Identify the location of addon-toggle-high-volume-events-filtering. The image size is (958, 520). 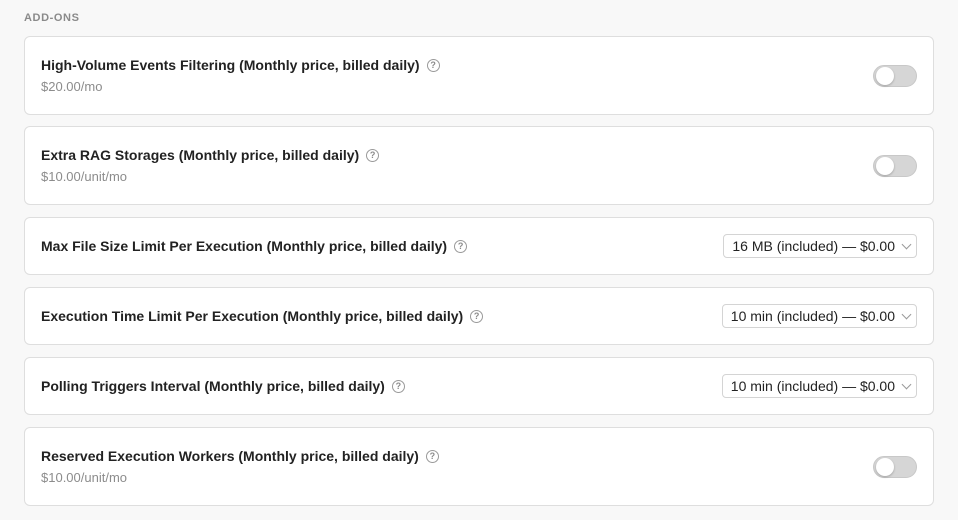
(895, 75).